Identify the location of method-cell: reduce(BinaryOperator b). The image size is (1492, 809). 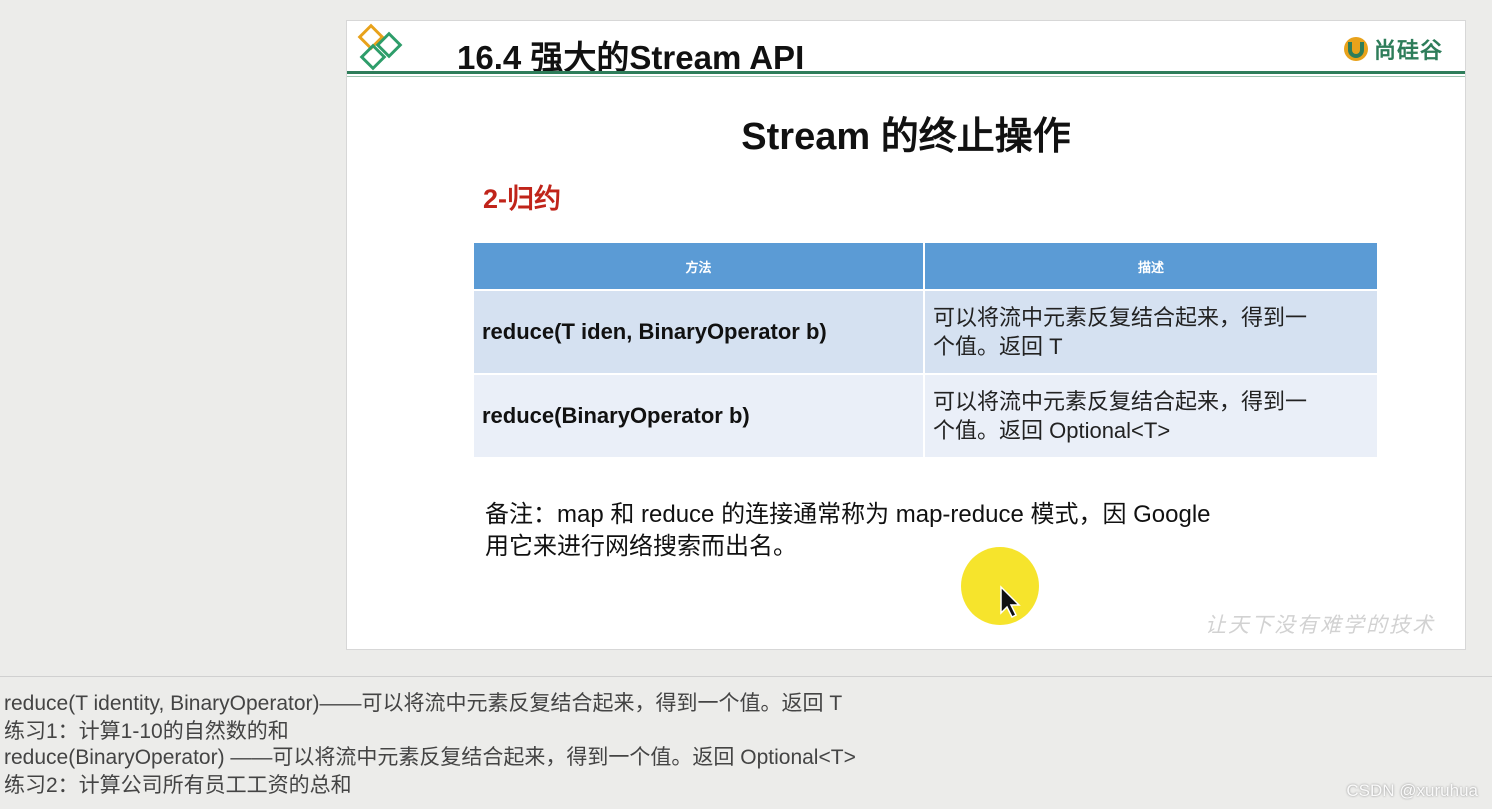
(699, 415).